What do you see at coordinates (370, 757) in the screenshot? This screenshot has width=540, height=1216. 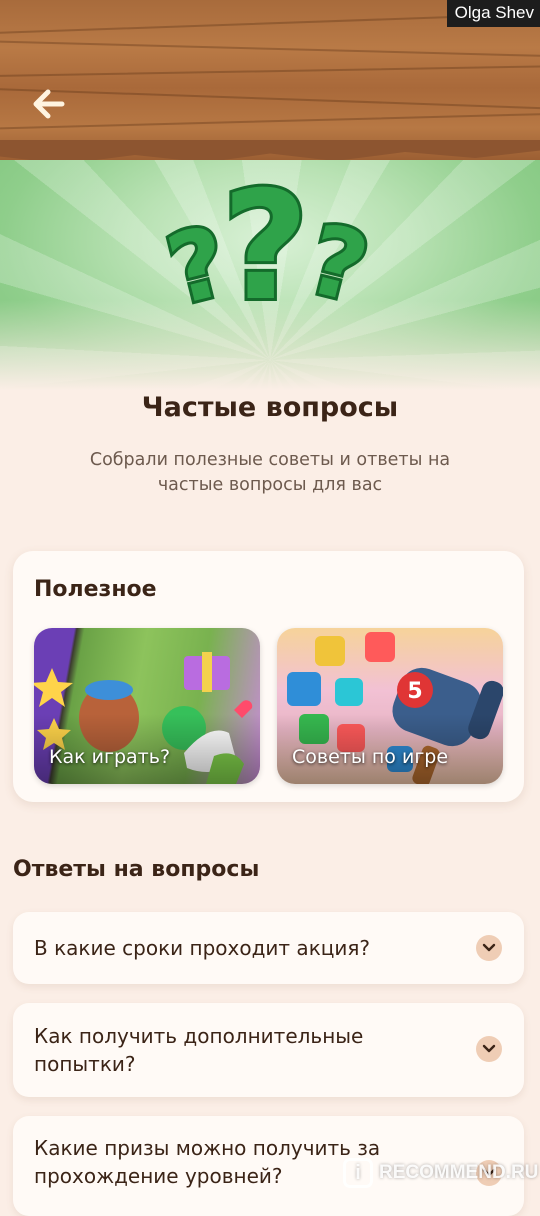 I see `game-tips-label: Советы по игре` at bounding box center [370, 757].